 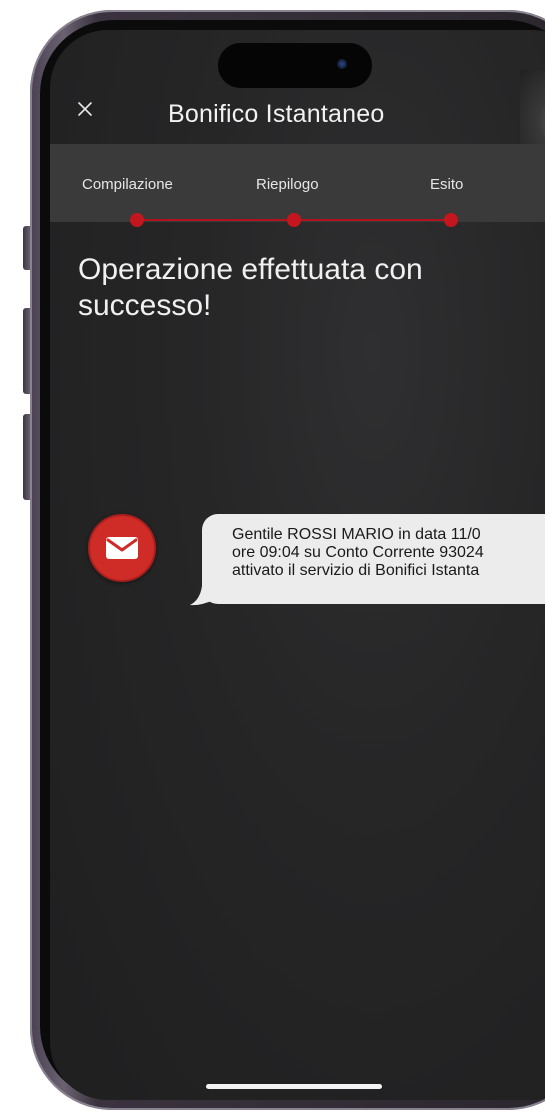 What do you see at coordinates (250, 287) in the screenshot?
I see `success-message: Operazione effettuata con successo!` at bounding box center [250, 287].